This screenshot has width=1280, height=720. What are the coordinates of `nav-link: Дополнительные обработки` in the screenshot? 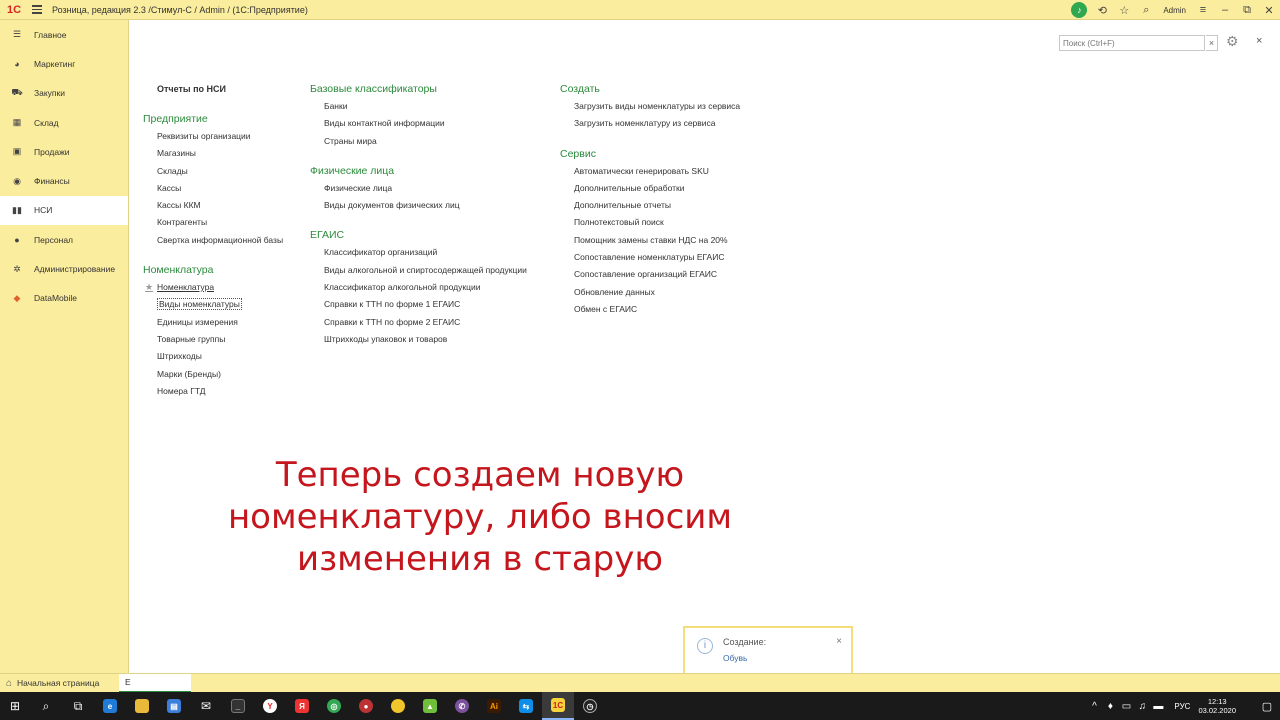 It's located at (685, 188).